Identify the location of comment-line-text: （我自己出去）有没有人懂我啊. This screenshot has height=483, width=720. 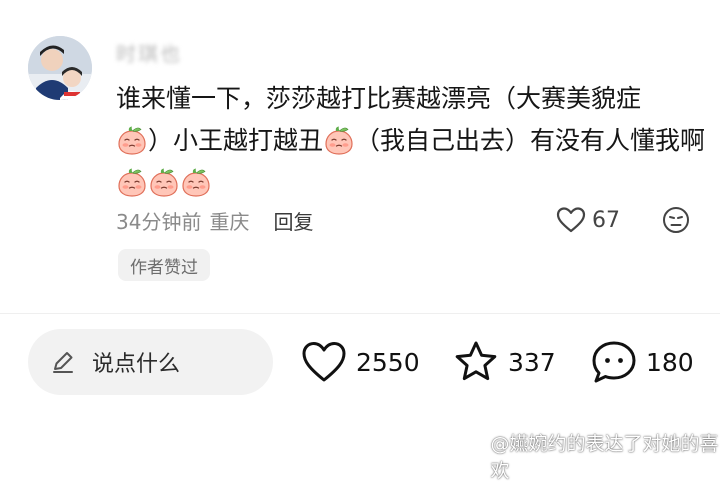
(530, 140).